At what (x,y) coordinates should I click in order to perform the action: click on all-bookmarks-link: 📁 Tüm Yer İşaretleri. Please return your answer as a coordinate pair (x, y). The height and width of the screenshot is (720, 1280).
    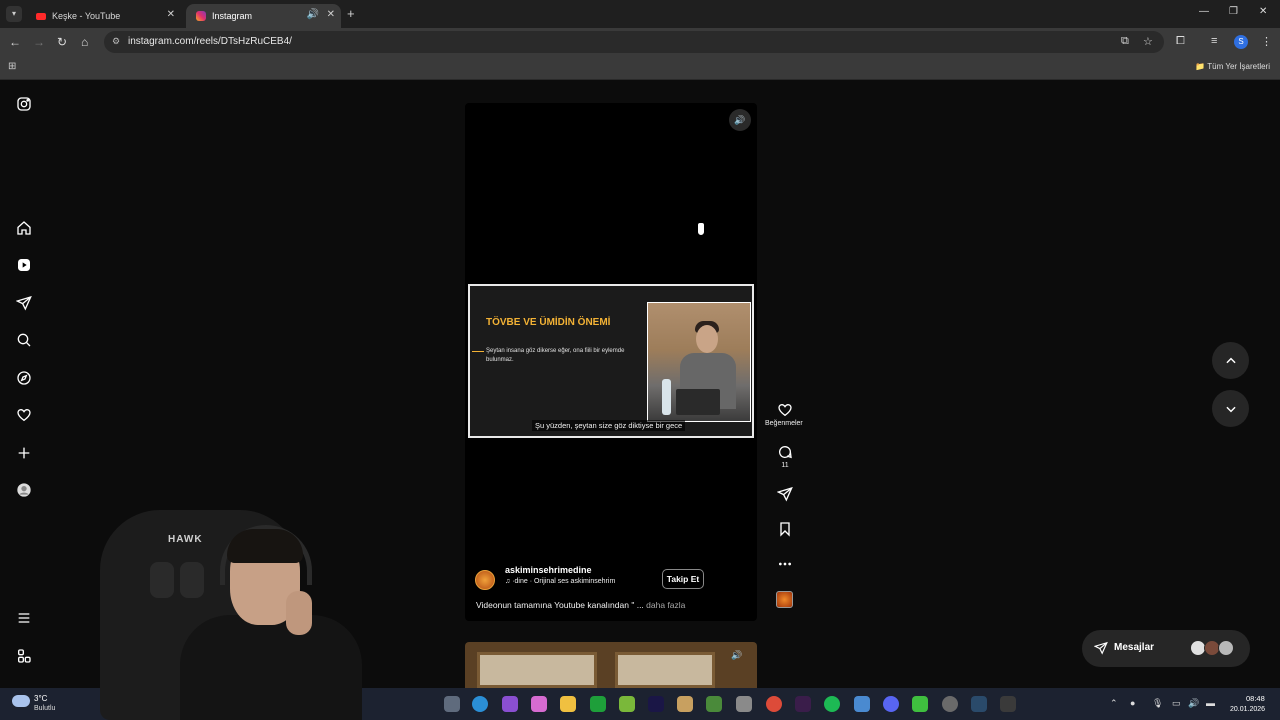
    Looking at the image, I should click on (1232, 66).